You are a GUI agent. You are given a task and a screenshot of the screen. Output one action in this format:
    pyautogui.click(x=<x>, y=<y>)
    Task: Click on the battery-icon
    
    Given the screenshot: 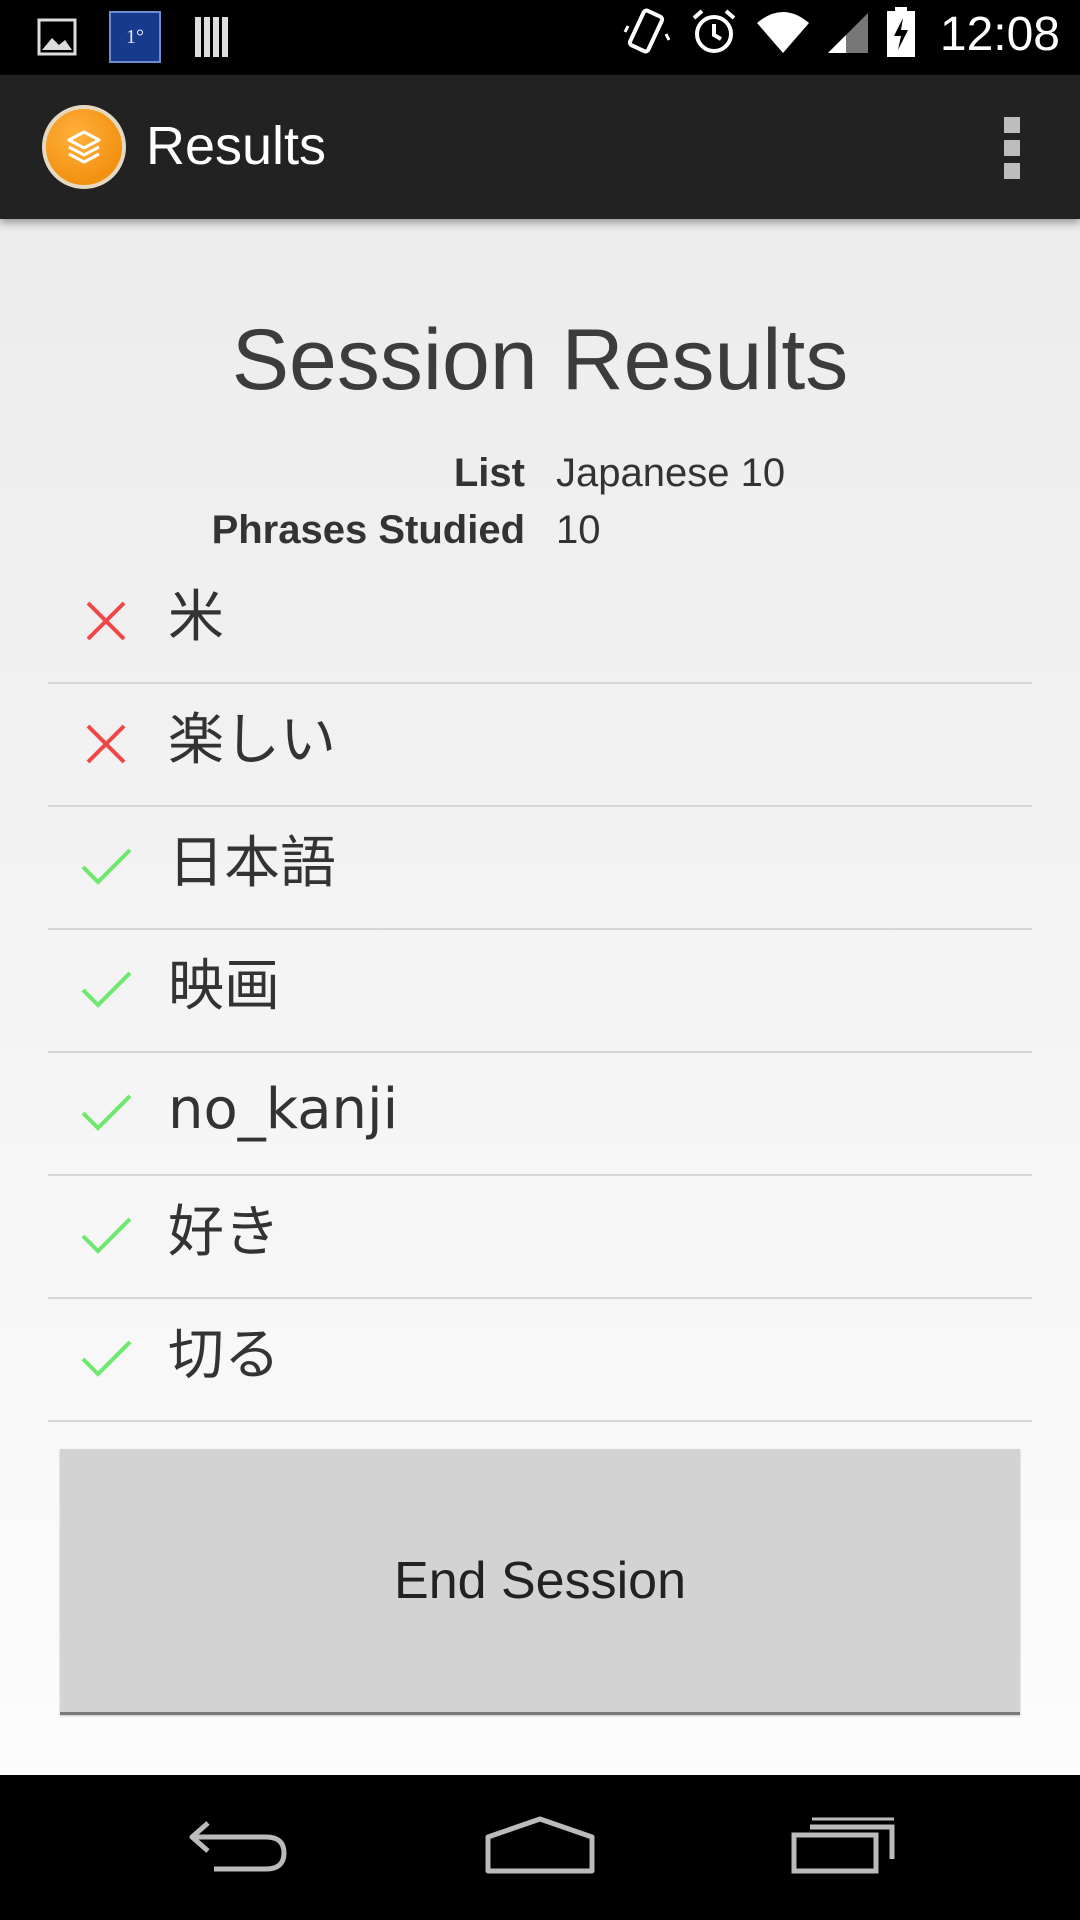 What is the action you would take?
    pyautogui.click(x=901, y=34)
    